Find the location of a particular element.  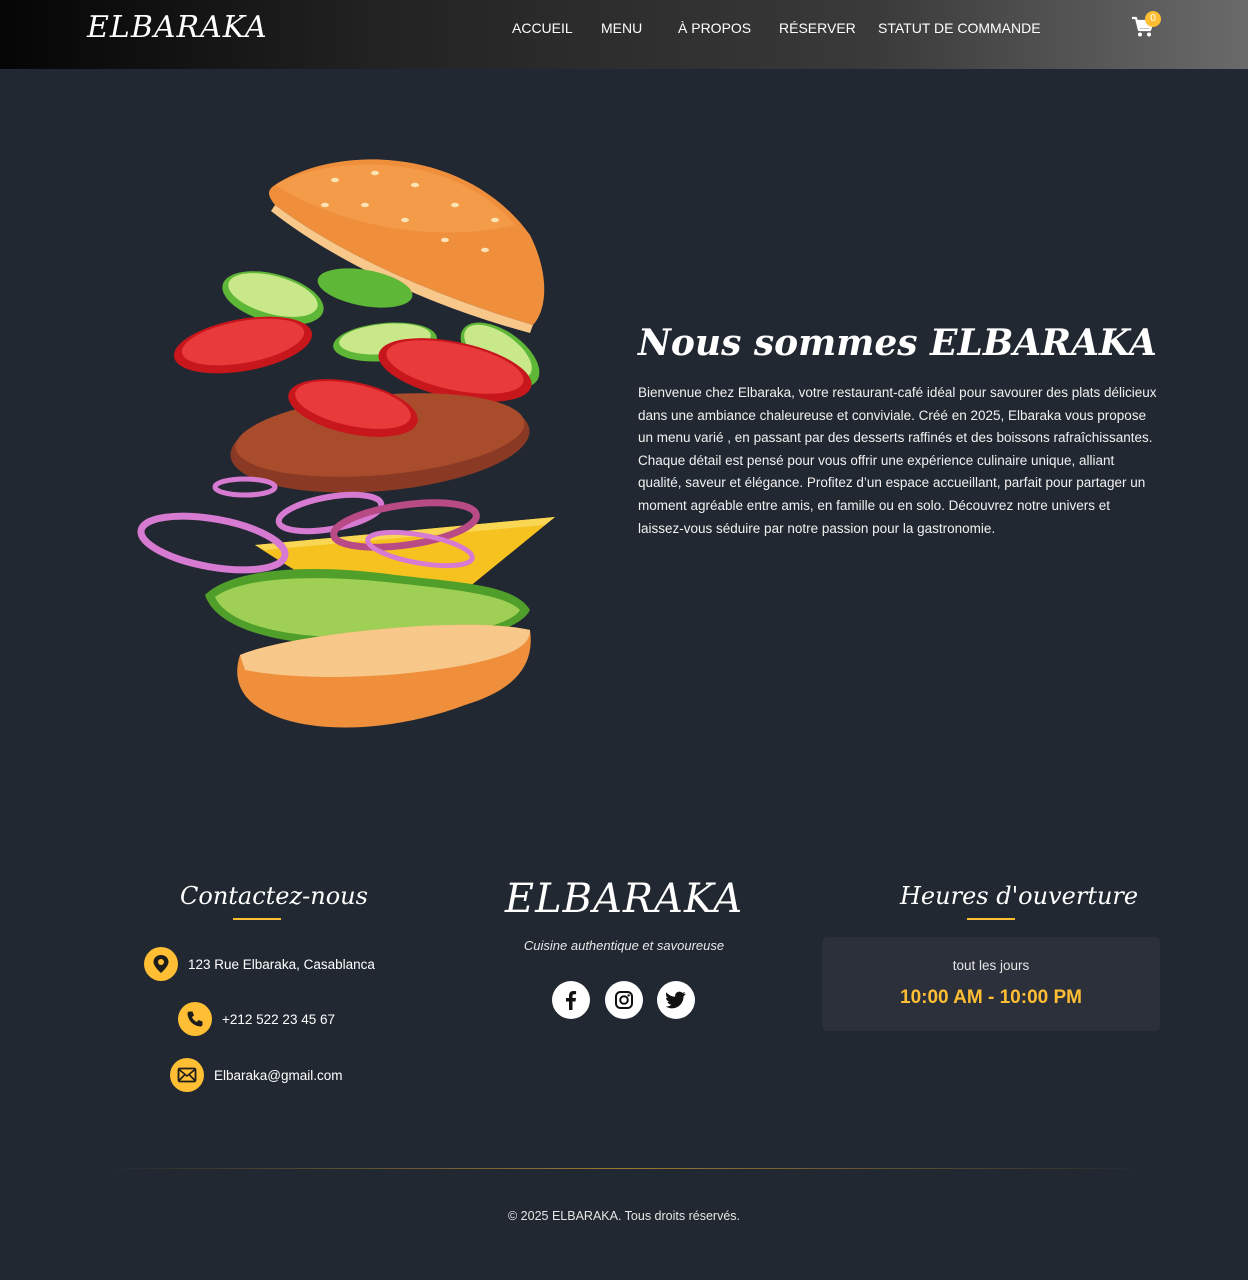

nav-reserver: RÉSERVER is located at coordinates (817, 28).